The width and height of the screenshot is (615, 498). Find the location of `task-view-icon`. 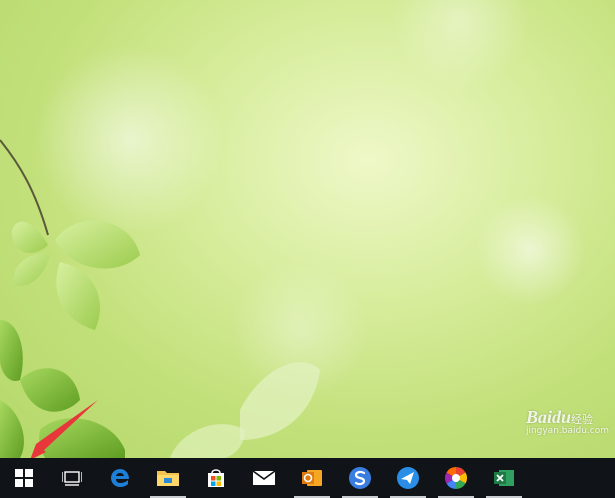

task-view-icon is located at coordinates (72, 478).